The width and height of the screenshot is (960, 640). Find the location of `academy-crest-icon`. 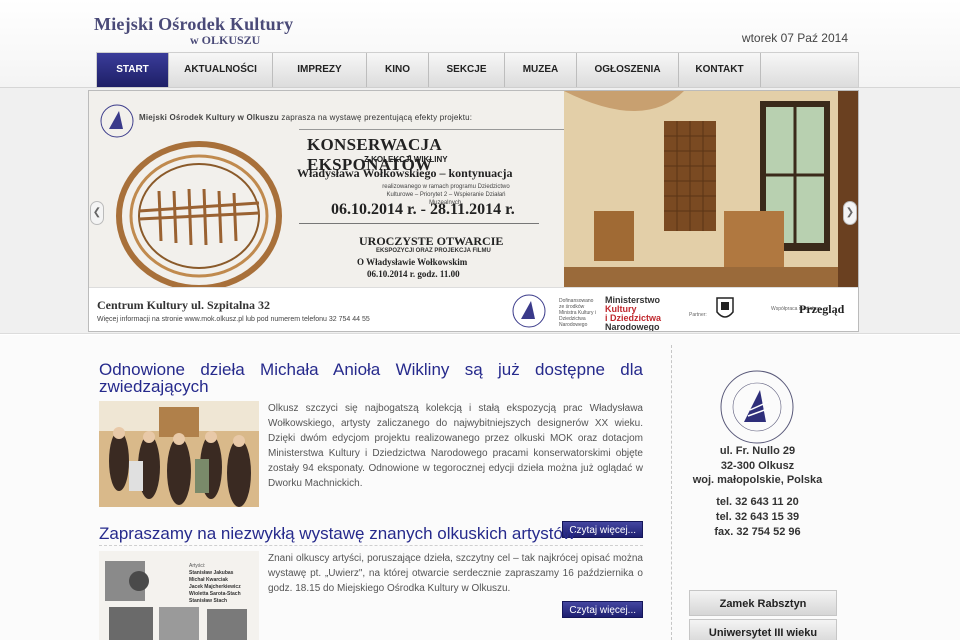

academy-crest-icon is located at coordinates (725, 307).